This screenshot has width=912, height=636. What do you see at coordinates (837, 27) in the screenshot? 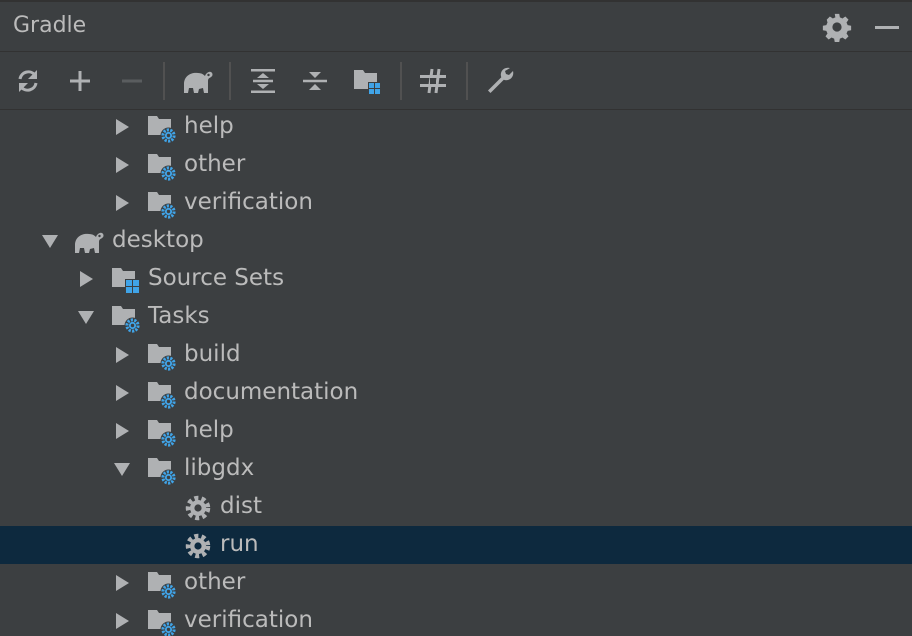
I see `settings-gear-icon` at bounding box center [837, 27].